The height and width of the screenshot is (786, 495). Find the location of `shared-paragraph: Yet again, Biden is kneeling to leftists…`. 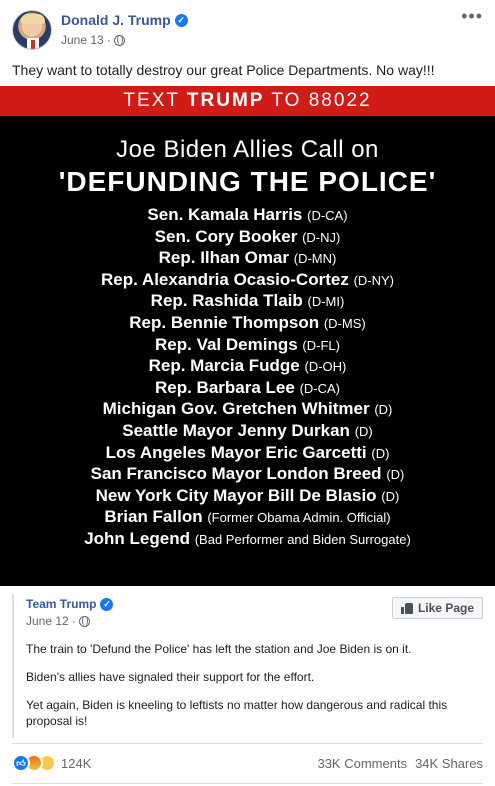

shared-paragraph: Yet again, Biden is kneeling to leftists… is located at coordinates (237, 713).